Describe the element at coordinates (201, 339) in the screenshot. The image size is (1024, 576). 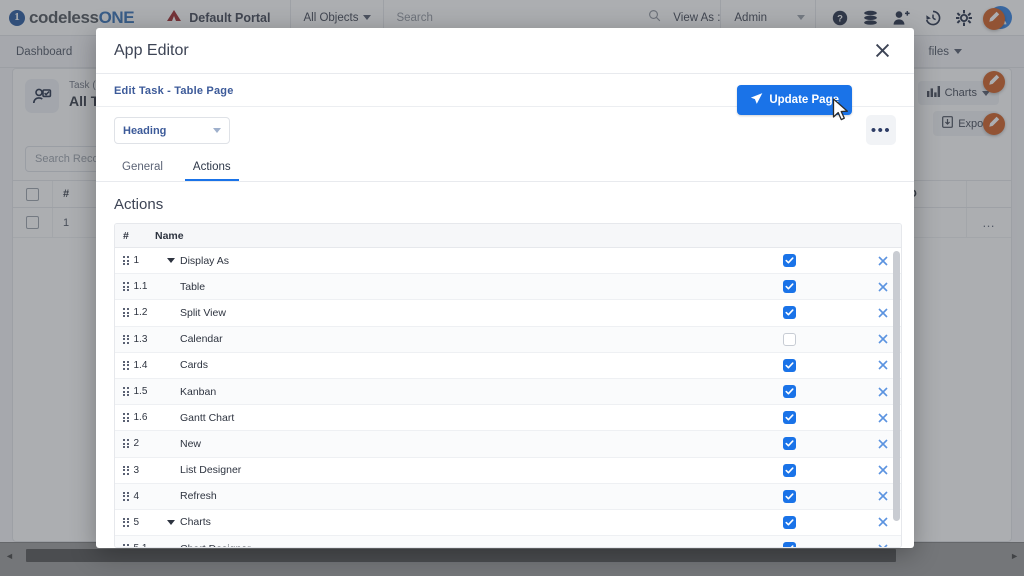
I see `row-name-label: Calendar` at that location.